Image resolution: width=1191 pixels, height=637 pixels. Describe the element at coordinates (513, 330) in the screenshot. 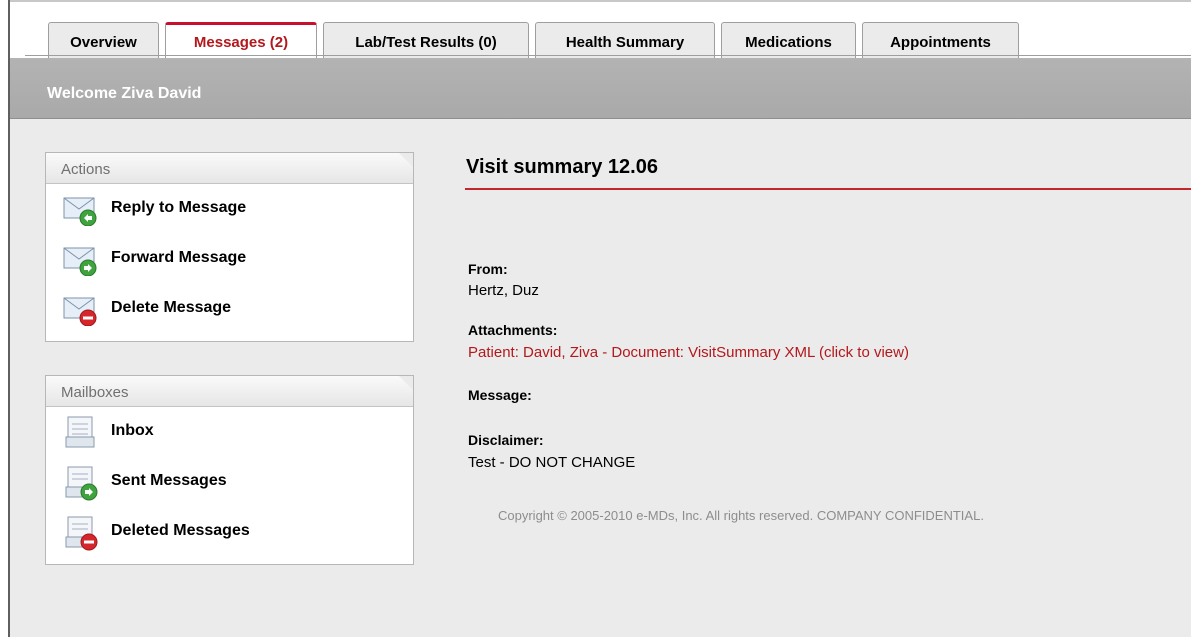

I see `attachments-label: Attachments:` at that location.